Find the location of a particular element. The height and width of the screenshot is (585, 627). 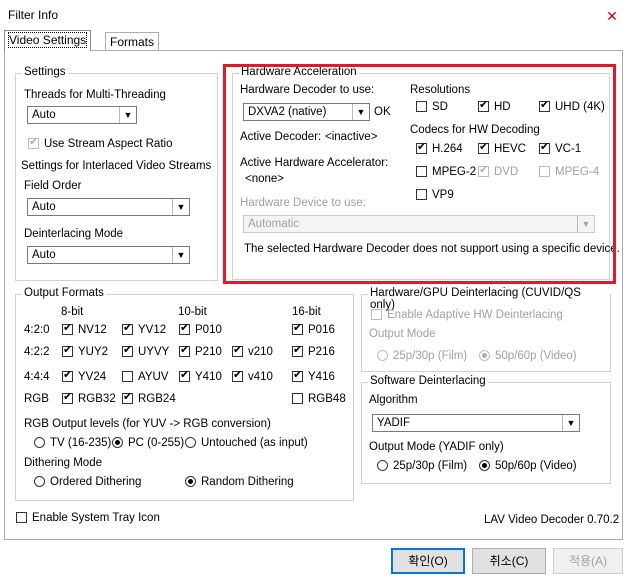

fmt-y416-label: Y416 is located at coordinates (321, 377).